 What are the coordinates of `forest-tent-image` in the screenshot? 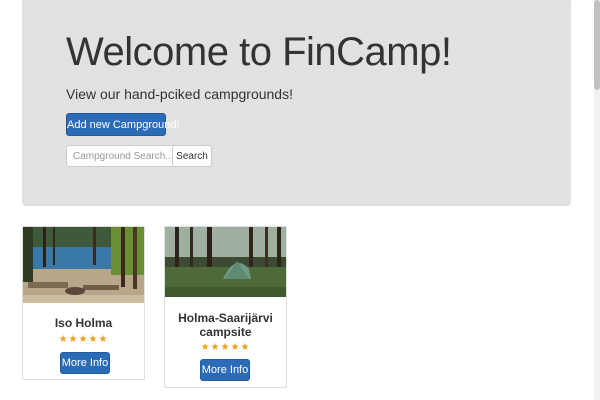 It's located at (225, 262).